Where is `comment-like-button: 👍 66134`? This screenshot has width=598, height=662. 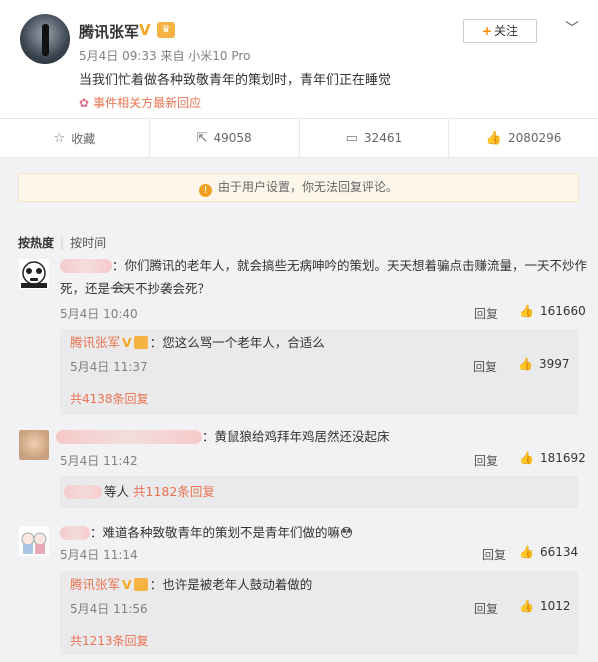
comment-like-button: 👍 66134 is located at coordinates (548, 552).